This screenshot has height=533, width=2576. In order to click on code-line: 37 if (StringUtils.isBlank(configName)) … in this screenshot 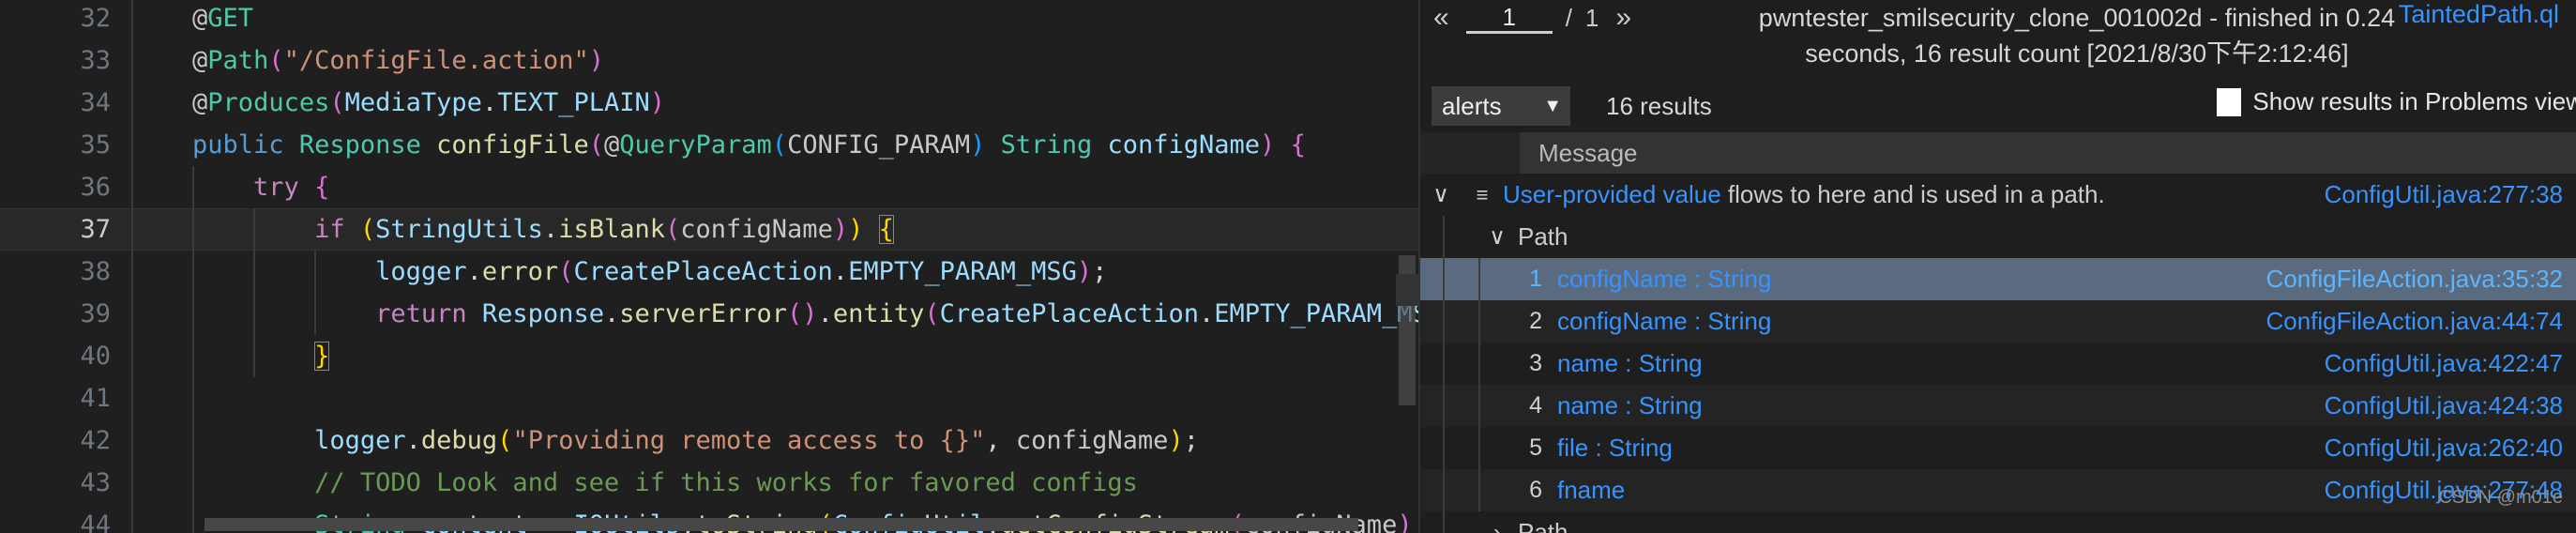, I will do `click(709, 230)`.